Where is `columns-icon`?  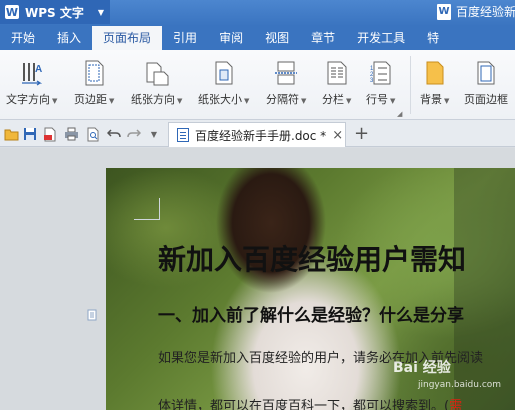
columns-icon is located at coordinates (337, 73).